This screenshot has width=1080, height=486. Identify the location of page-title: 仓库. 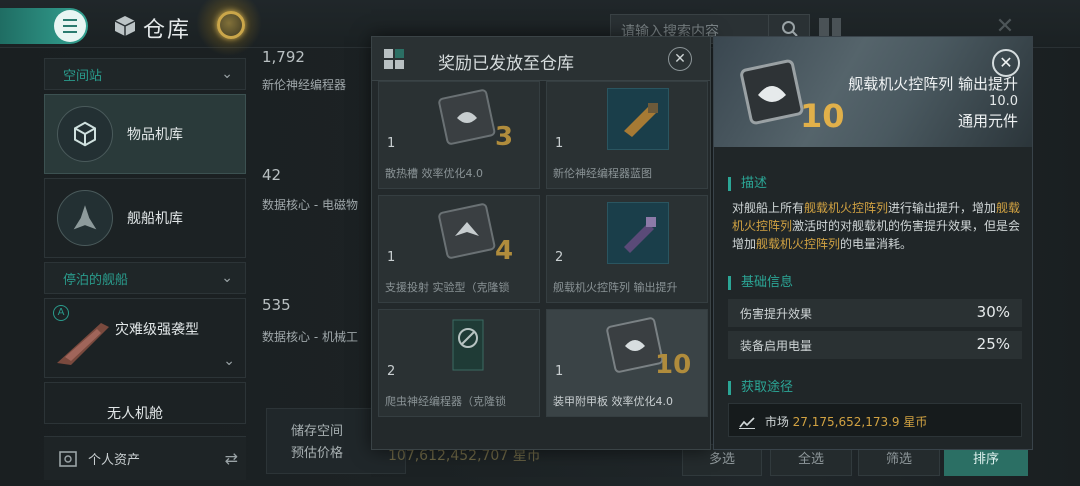
(167, 30).